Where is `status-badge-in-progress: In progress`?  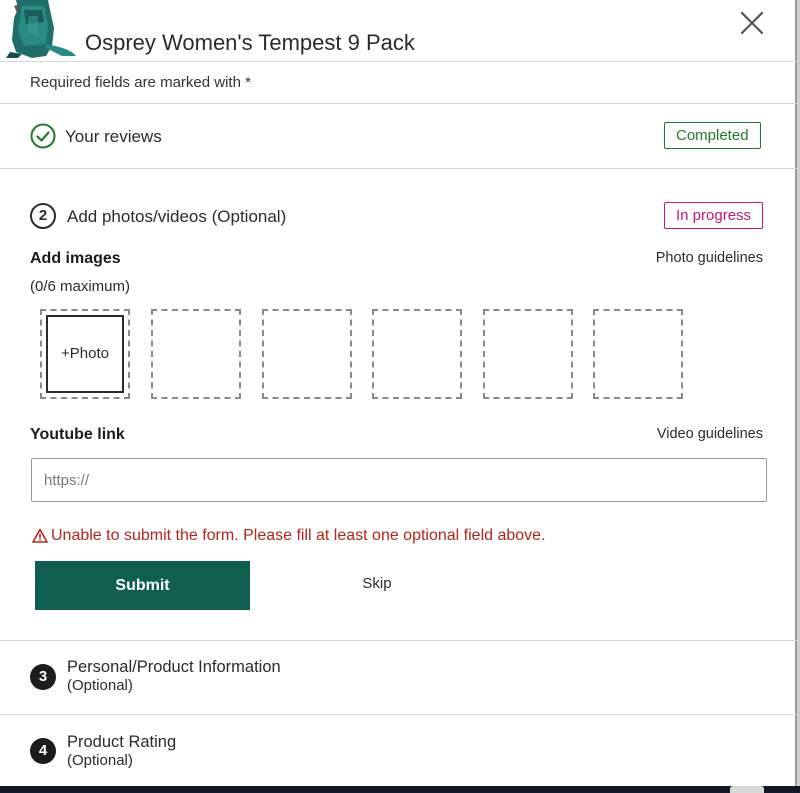 status-badge-in-progress: In progress is located at coordinates (714, 215).